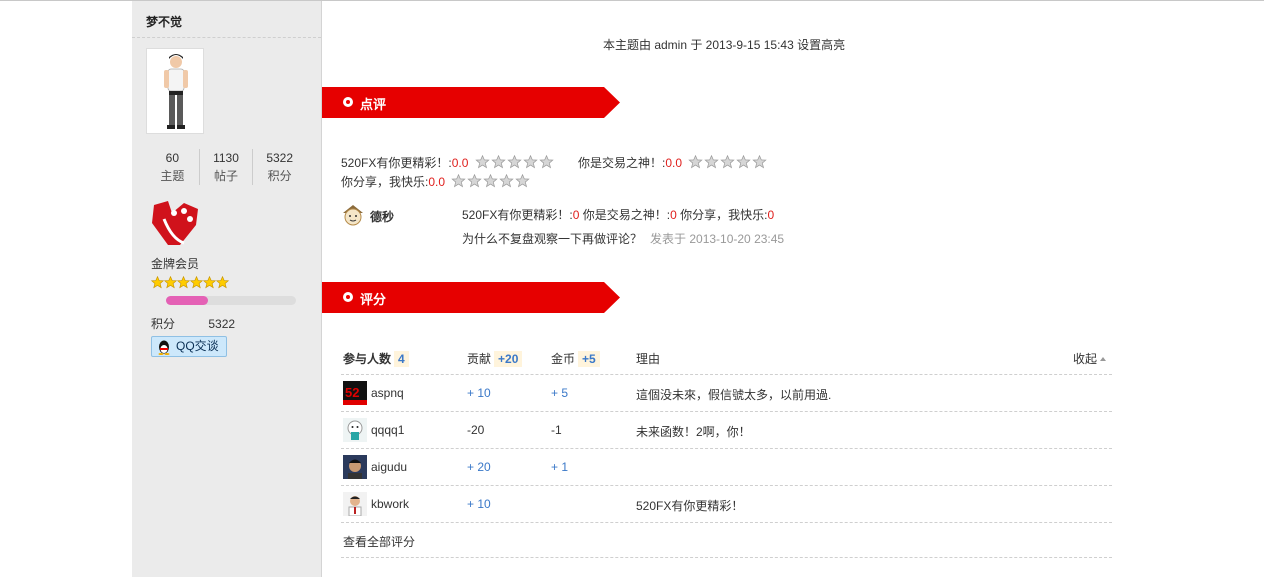 The height and width of the screenshot is (577, 1264). Describe the element at coordinates (517, 215) in the screenshot. I see `score-label: 520FX有你更精彩！:` at that location.